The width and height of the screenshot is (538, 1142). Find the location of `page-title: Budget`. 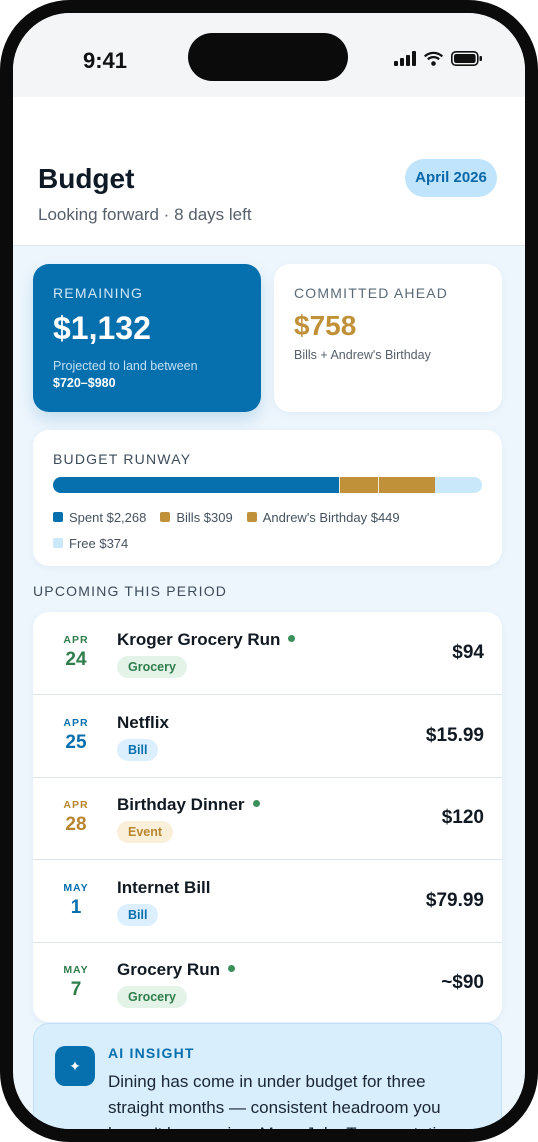

page-title: Budget is located at coordinates (86, 178).